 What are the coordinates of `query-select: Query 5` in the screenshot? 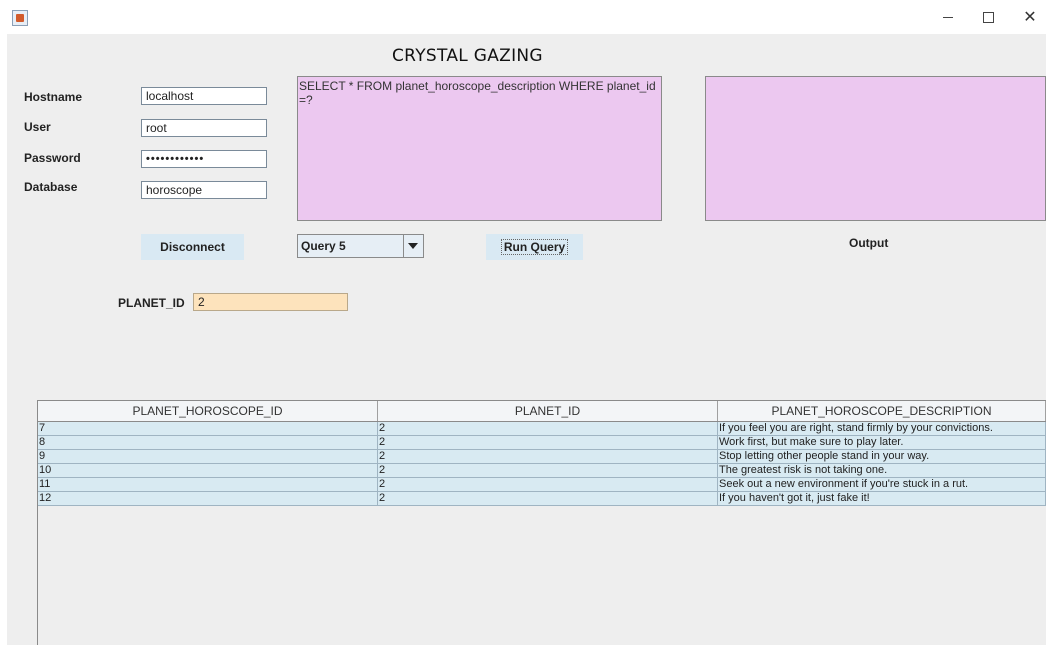 It's located at (360, 246).